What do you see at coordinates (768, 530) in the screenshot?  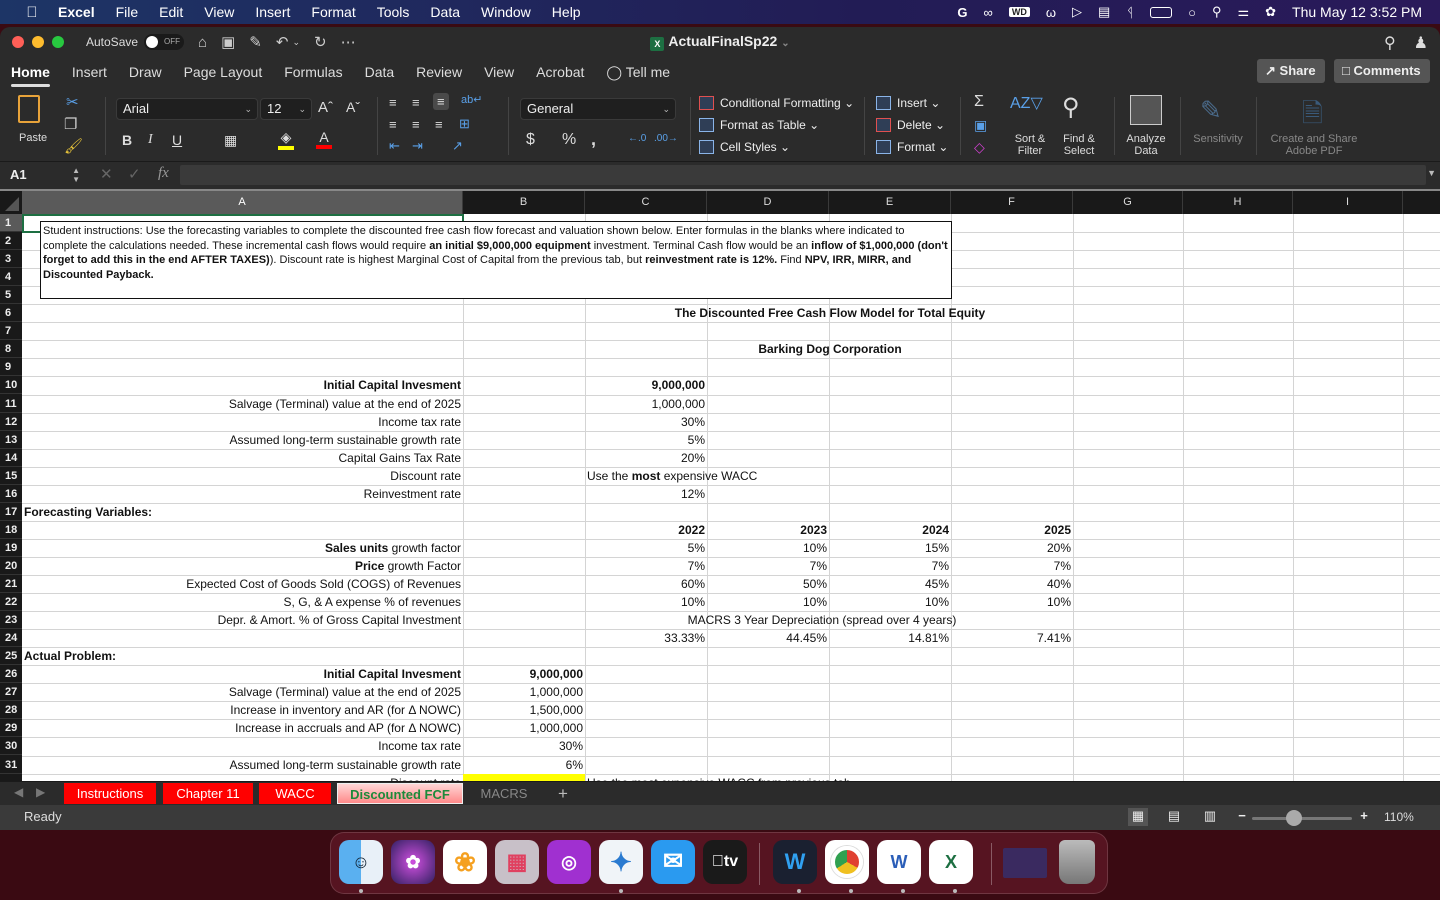 I see `year-header: 2023` at bounding box center [768, 530].